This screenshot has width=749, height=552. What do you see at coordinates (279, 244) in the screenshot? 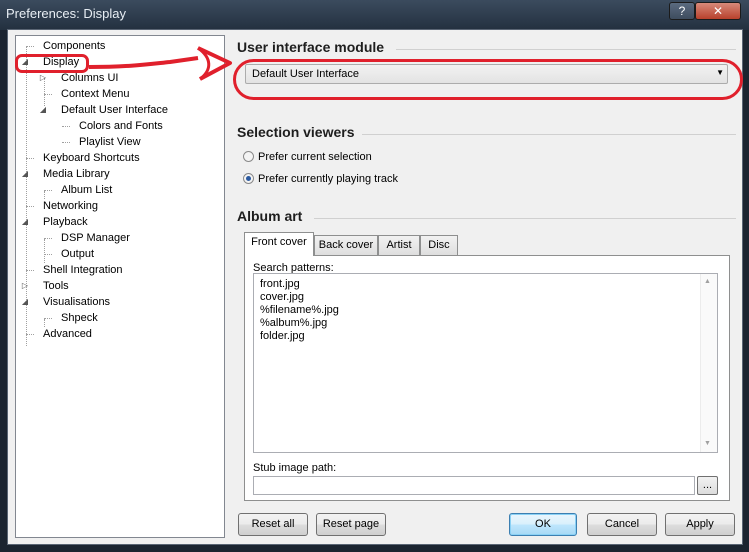
I see `tab-front-cover: Front cover` at bounding box center [279, 244].